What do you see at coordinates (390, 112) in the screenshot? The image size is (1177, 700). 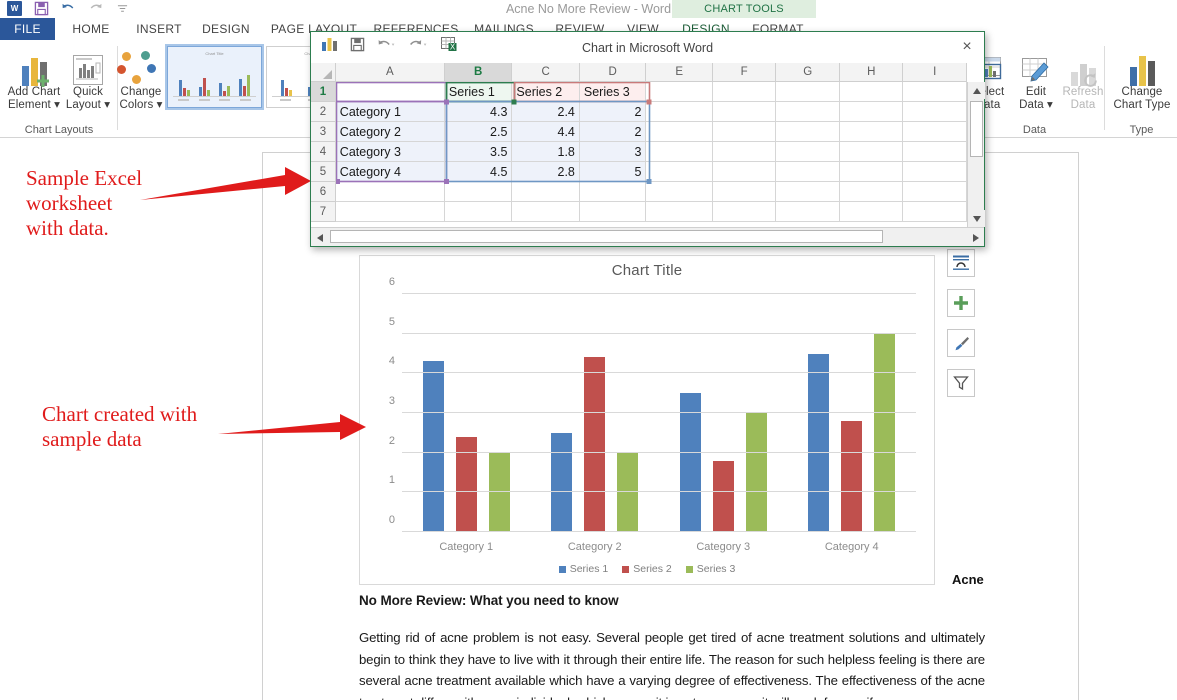 I see `excel-cell: Category 1` at bounding box center [390, 112].